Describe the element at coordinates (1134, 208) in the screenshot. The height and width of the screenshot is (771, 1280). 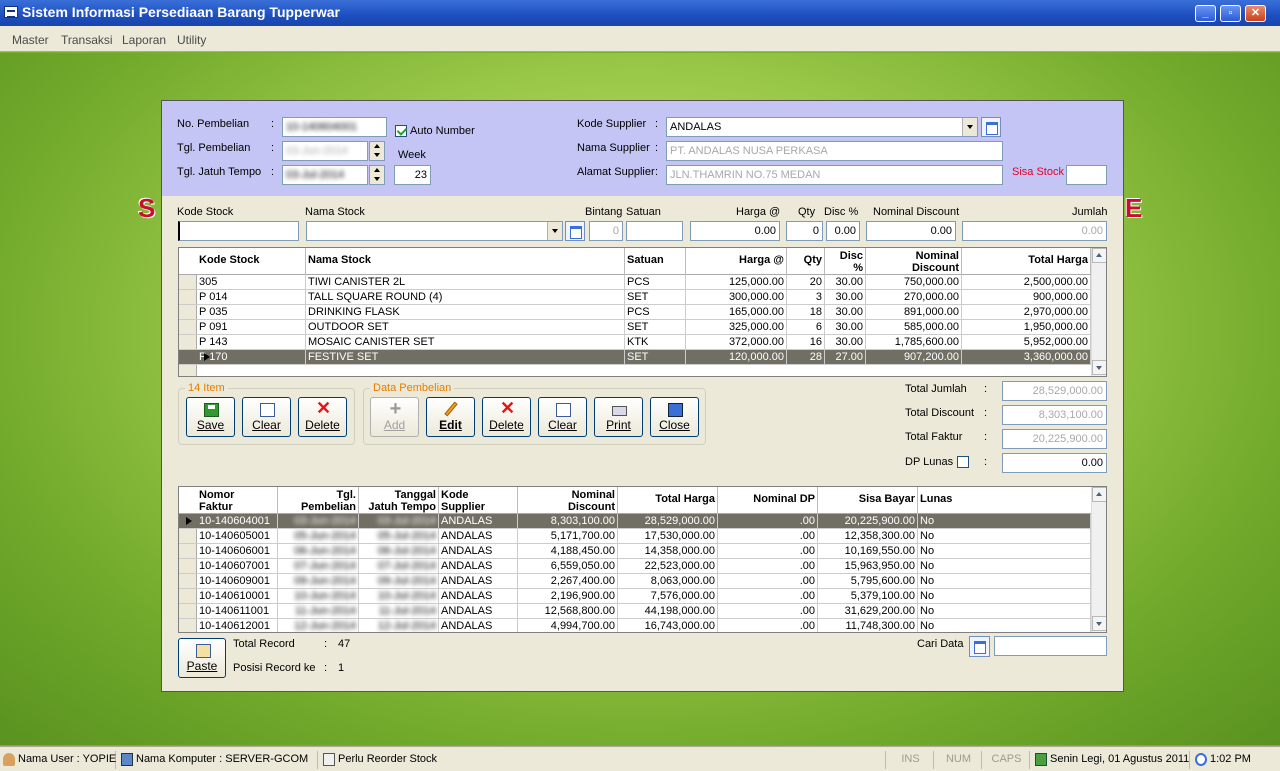
I see `background-logo-right: E` at that location.